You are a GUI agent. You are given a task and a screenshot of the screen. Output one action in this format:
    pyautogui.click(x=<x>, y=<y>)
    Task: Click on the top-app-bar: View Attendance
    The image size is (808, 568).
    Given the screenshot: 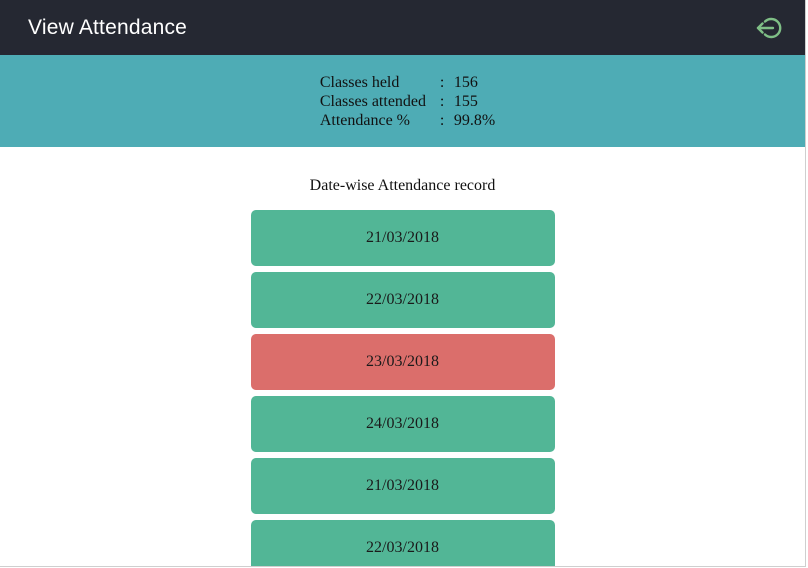 What is the action you would take?
    pyautogui.click(x=402, y=27)
    